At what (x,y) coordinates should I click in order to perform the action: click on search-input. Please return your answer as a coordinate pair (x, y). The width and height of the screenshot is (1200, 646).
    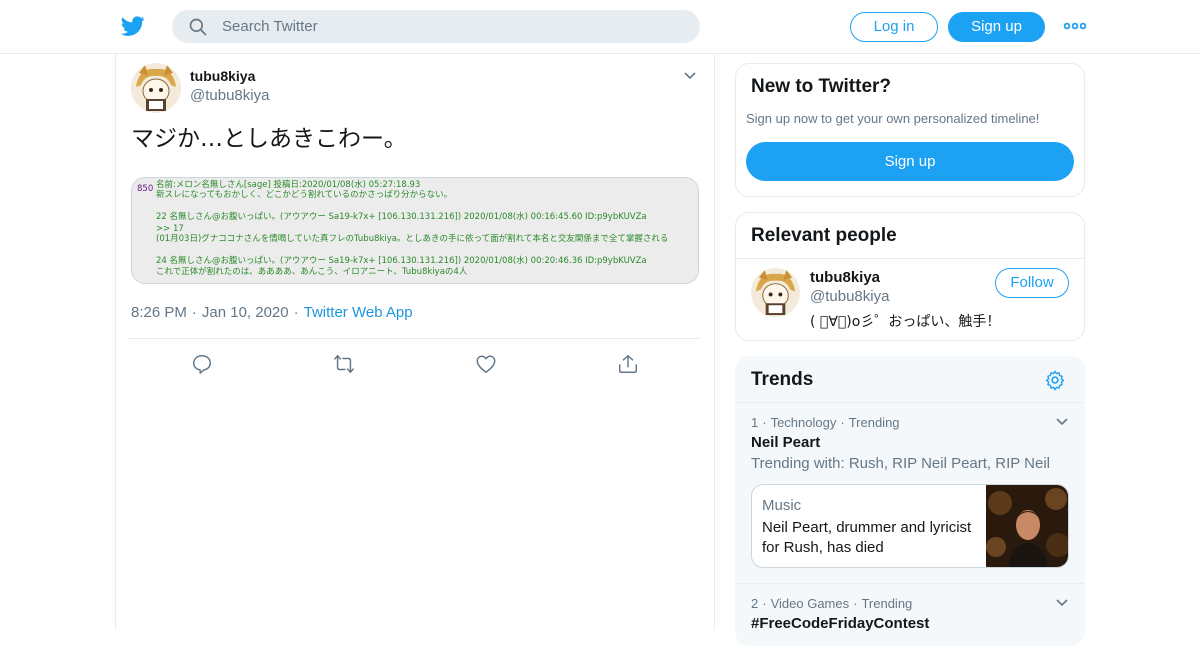
    Looking at the image, I should click on (452, 26).